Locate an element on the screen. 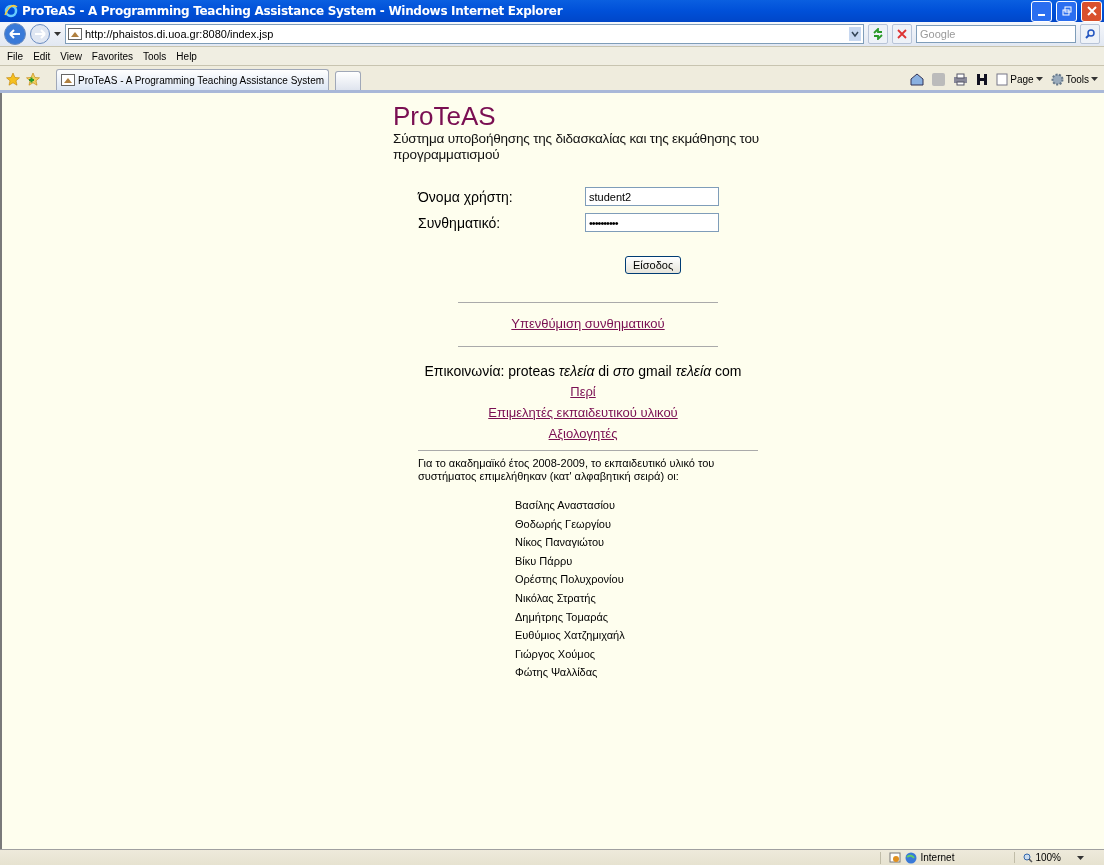 Image resolution: width=1104 pixels, height=865 pixels. browser-logo-icon is located at coordinates (11, 11).